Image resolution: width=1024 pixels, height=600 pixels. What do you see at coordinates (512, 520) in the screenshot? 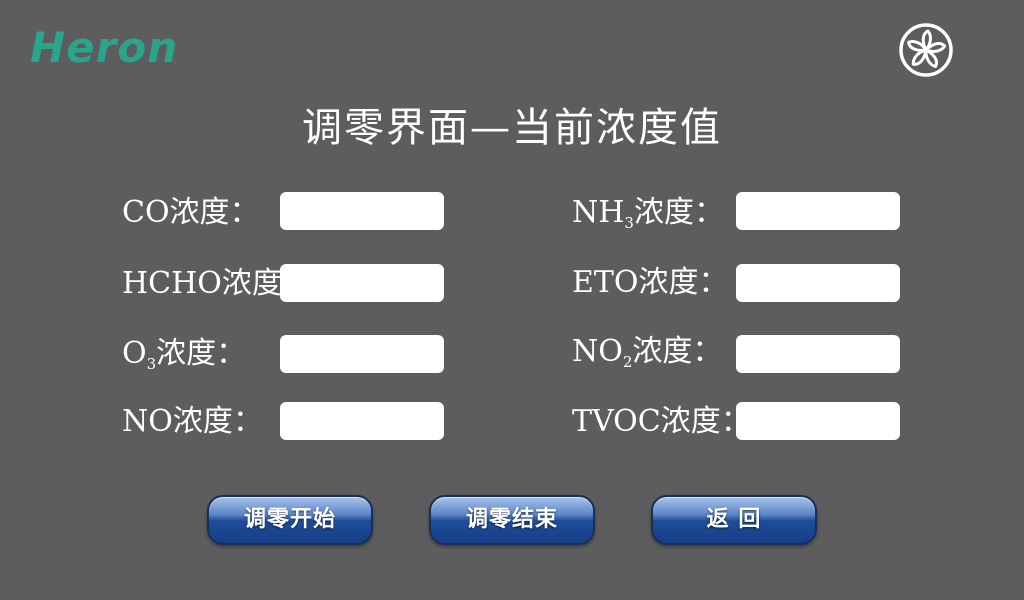
I see `end-zero-button: 调零结束` at bounding box center [512, 520].